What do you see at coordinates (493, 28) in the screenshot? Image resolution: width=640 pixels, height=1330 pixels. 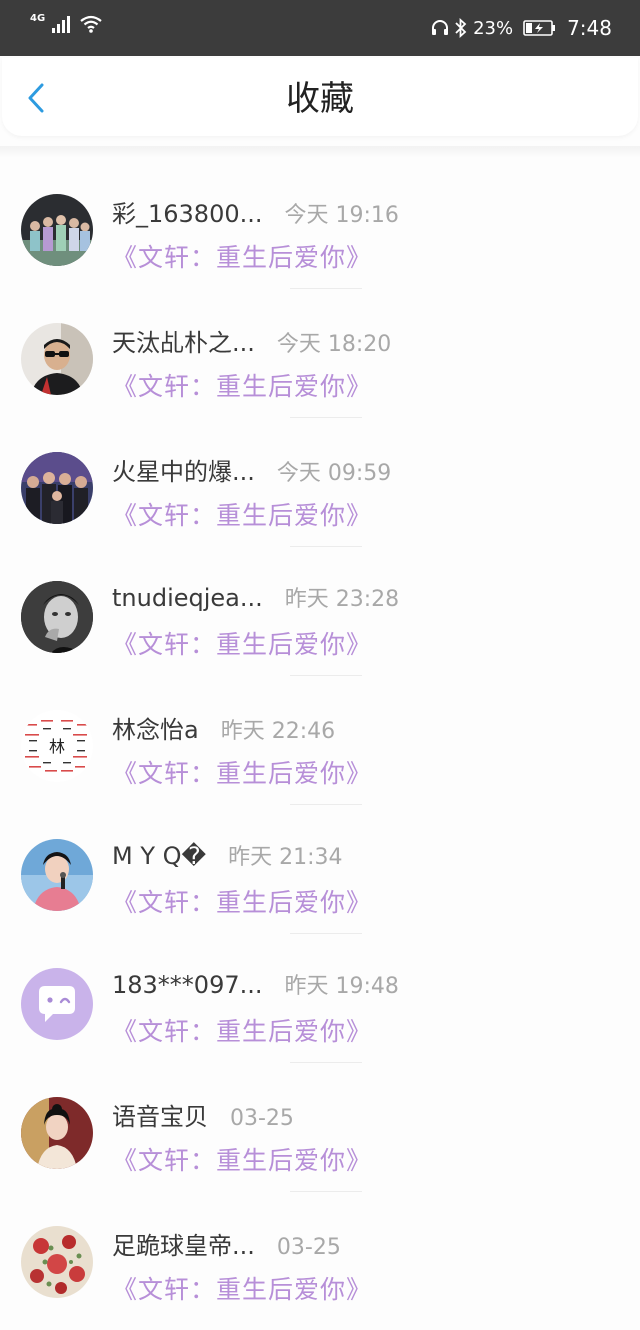 I see `battery-percent: 23%` at bounding box center [493, 28].